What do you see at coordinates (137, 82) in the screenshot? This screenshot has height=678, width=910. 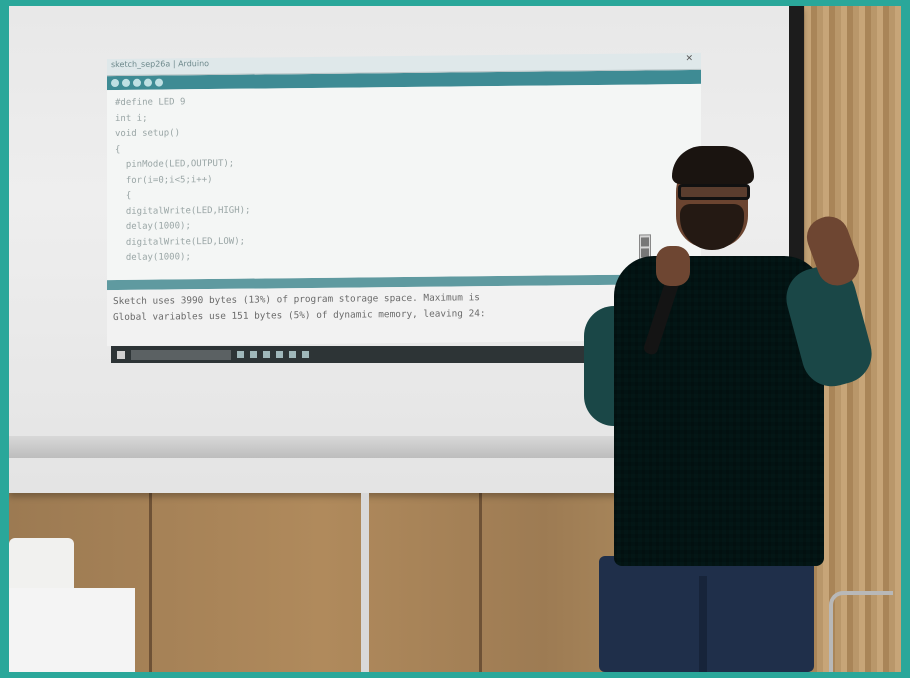 I see `new-icon` at bounding box center [137, 82].